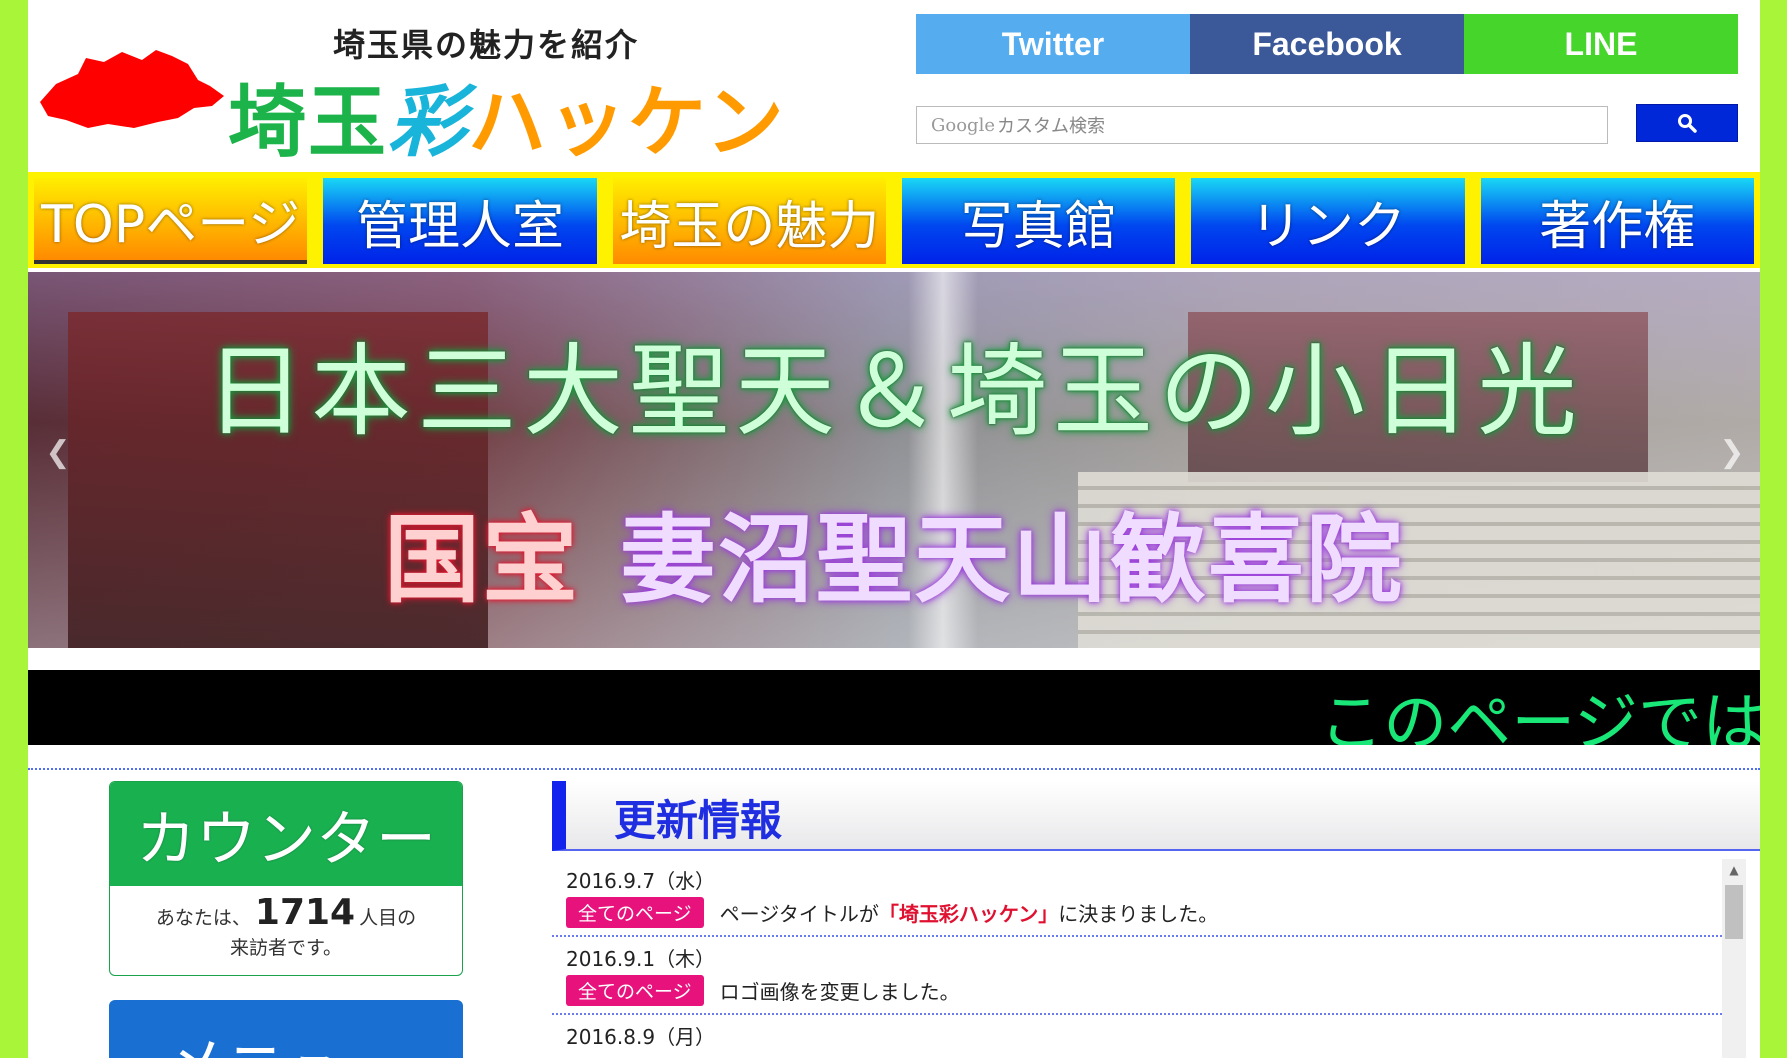 This screenshot has width=1787, height=1058. I want to click on main-nav: TOPページ 管理人室 埼玉の魅力 写真館 リンク 著作権, so click(894, 220).